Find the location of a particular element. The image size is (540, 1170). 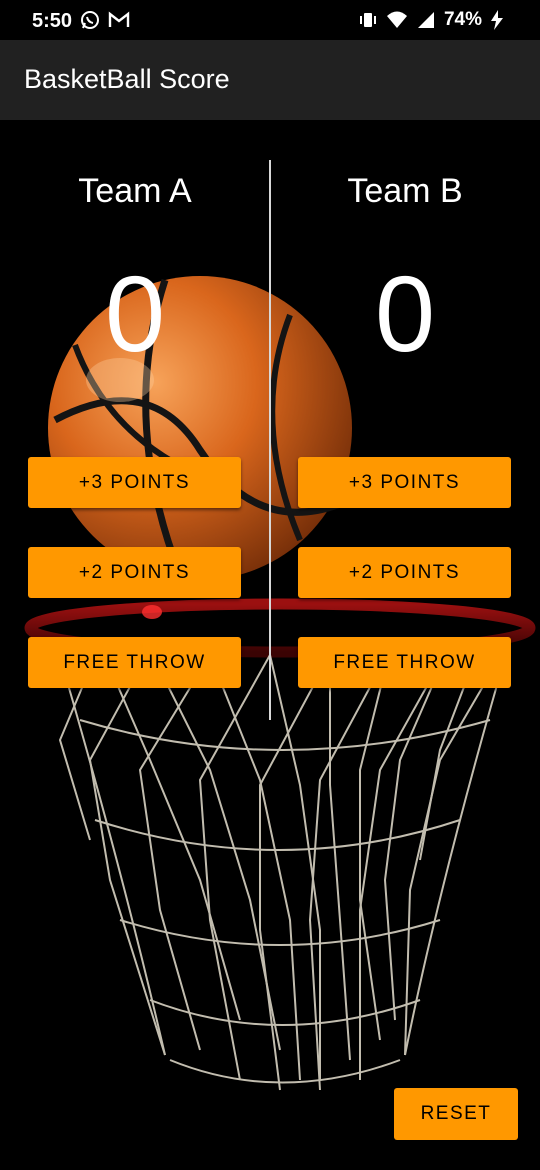

battery-percent: 74% is located at coordinates (462, 19).